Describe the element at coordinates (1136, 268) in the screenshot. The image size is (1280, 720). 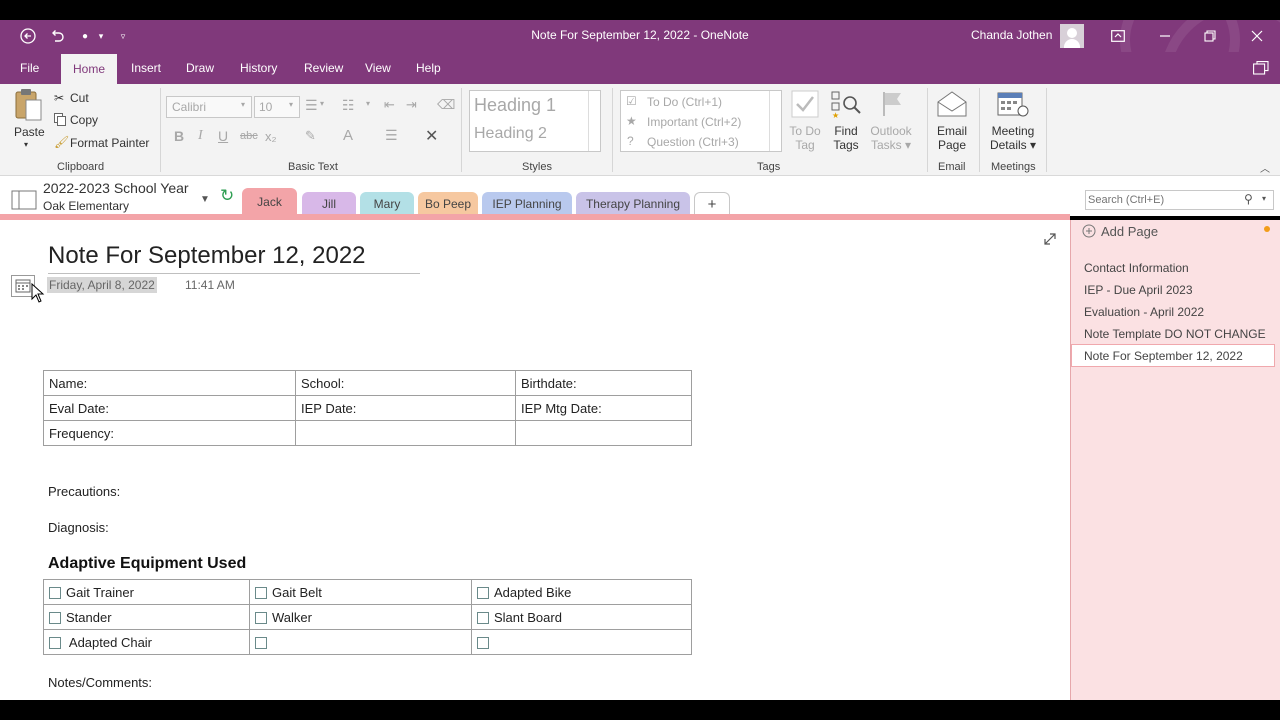
I see `page-item-contact-information: Contact Information` at that location.